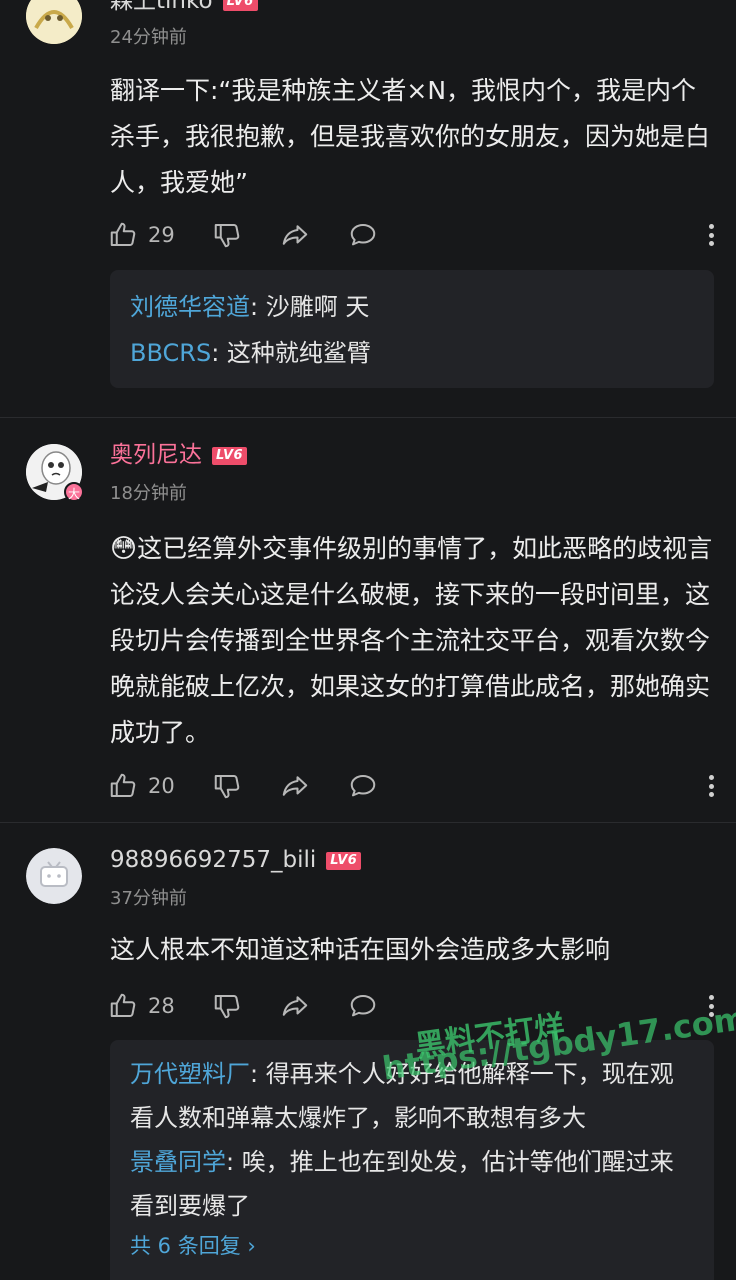 This screenshot has width=736, height=1280. I want to click on username: 98896692757_bili LV6, so click(236, 860).